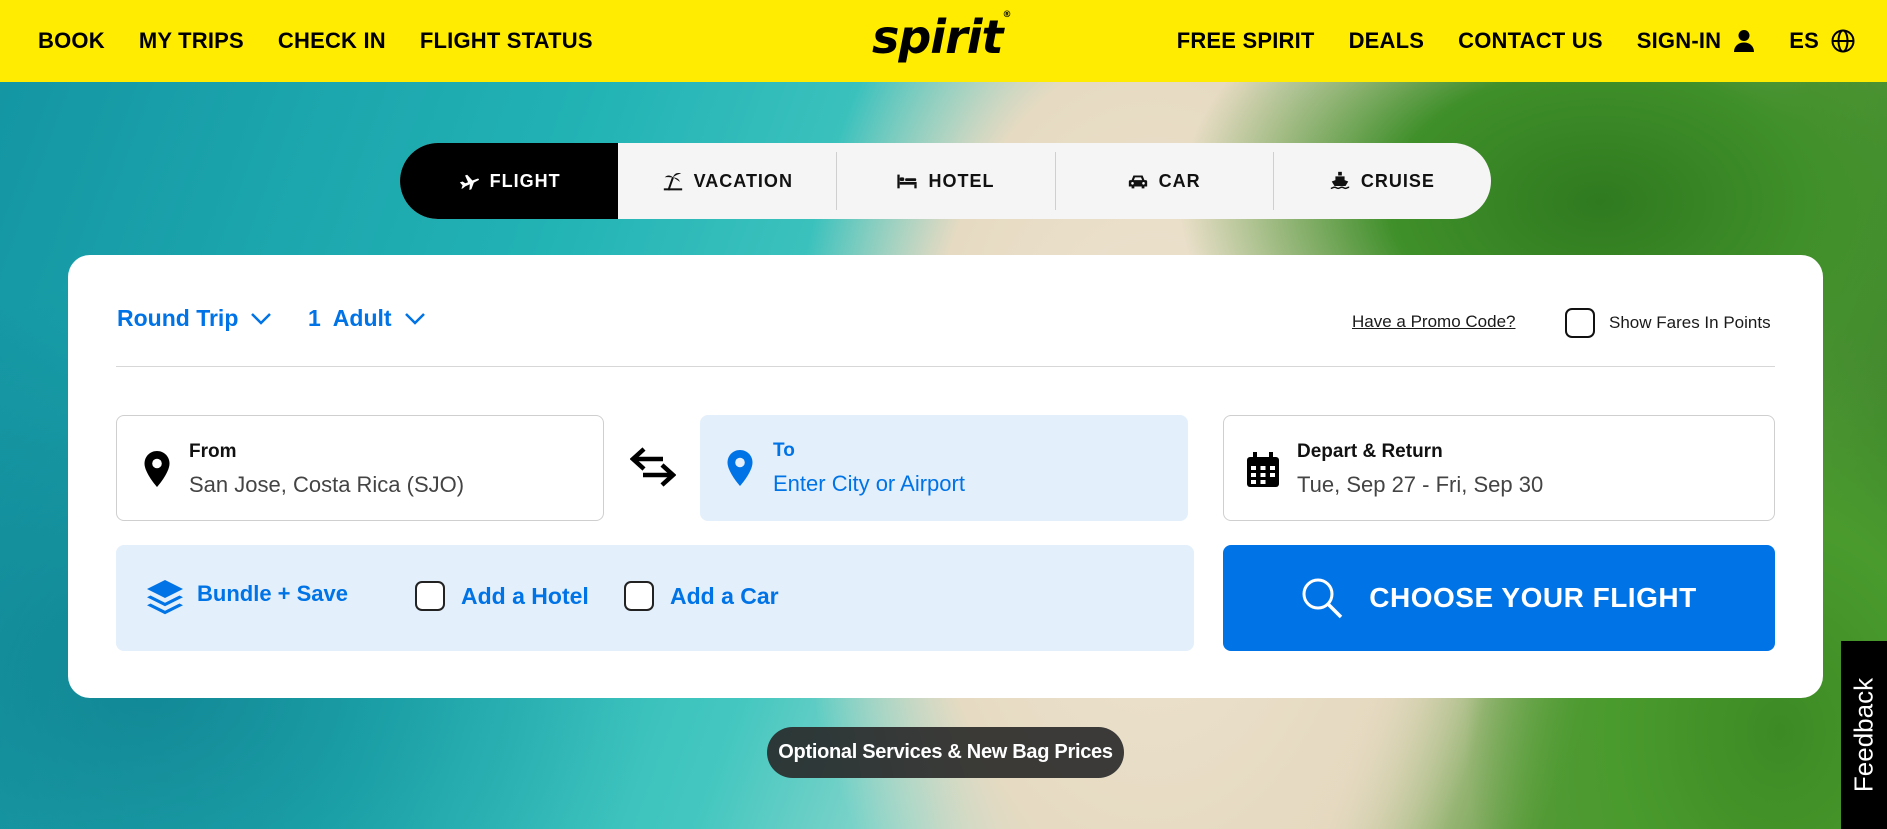  Describe the element at coordinates (1179, 180) in the screenshot. I see `tab-car-label: CAR` at that location.